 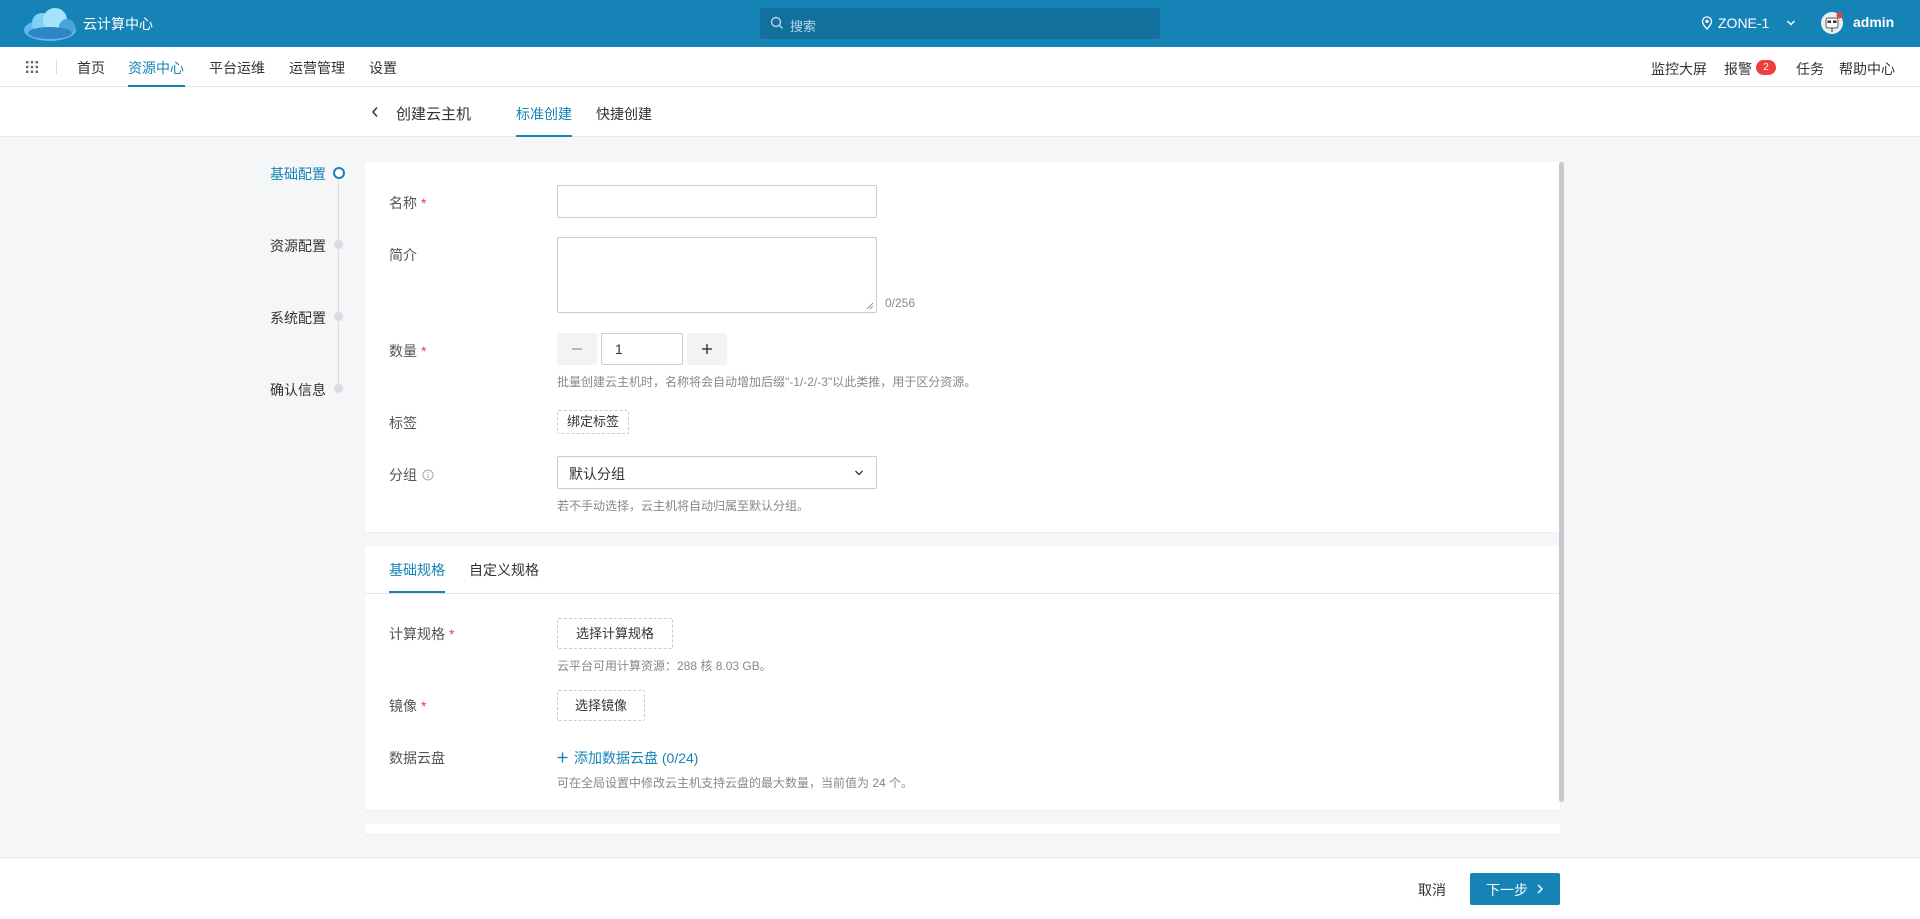 What do you see at coordinates (642, 349) in the screenshot?
I see `qty-input: 1` at bounding box center [642, 349].